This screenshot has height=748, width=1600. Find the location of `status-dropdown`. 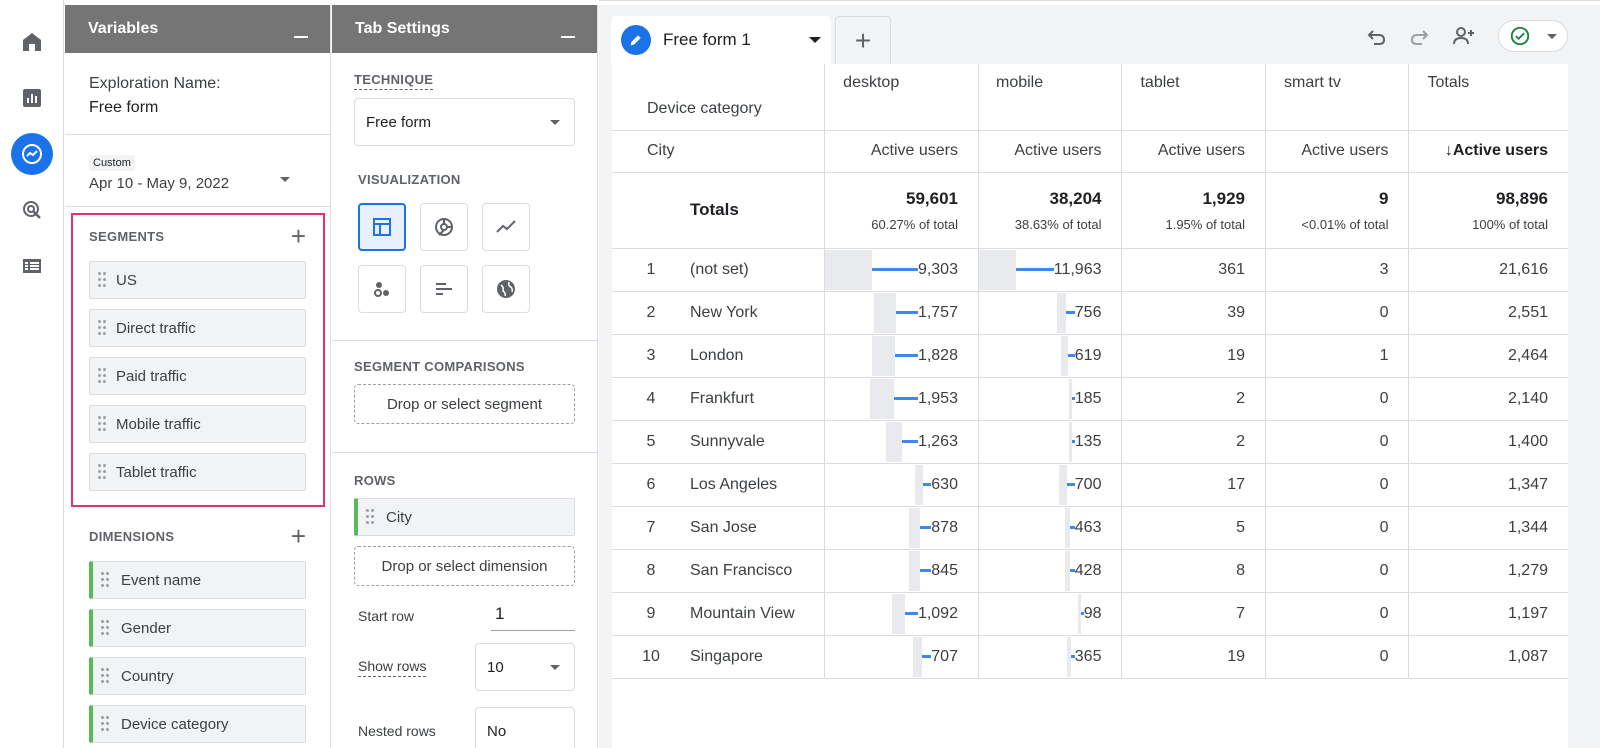

status-dropdown is located at coordinates (1533, 36).